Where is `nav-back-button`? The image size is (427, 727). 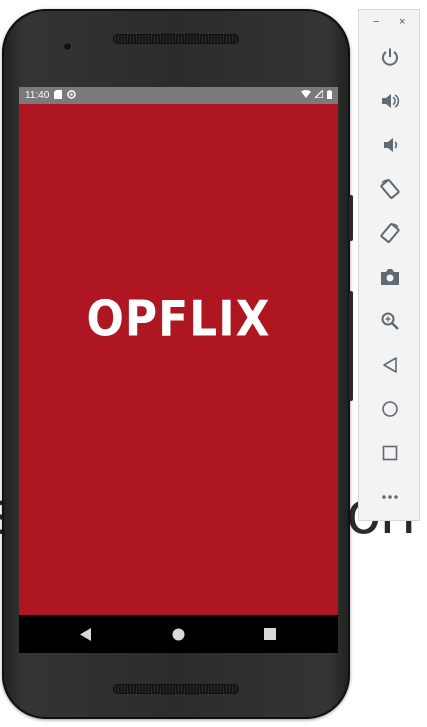 nav-back-button is located at coordinates (86, 634).